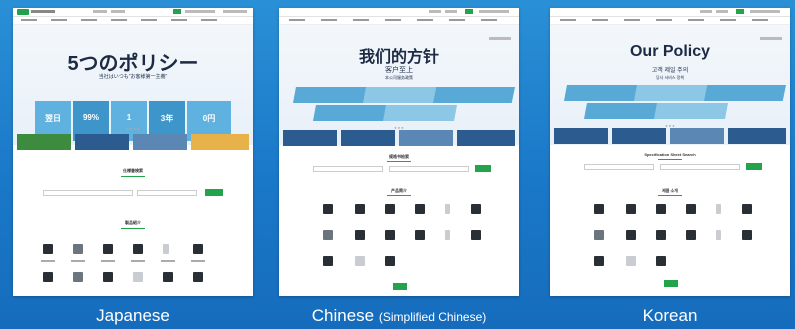  Describe the element at coordinates (133, 128) in the screenshot. I see `carousel-dots: ● ● ● ●` at that location.